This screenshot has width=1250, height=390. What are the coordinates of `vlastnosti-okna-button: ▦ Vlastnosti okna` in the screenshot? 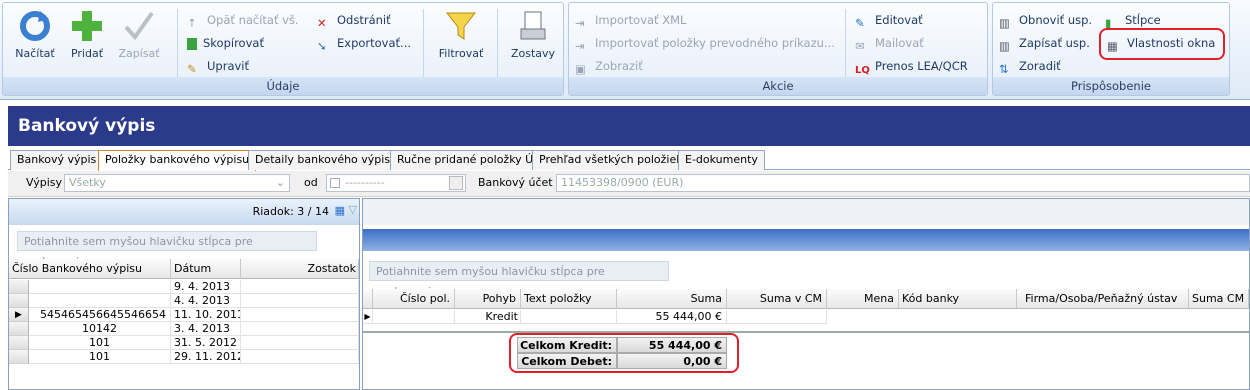 It's located at (1161, 43).